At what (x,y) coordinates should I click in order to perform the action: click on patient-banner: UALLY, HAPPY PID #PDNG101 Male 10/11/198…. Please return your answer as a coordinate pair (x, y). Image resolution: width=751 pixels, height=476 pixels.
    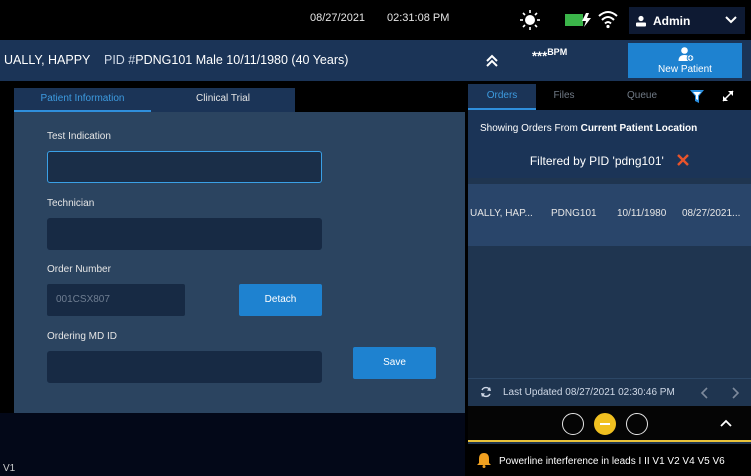
    Looking at the image, I should click on (375, 60).